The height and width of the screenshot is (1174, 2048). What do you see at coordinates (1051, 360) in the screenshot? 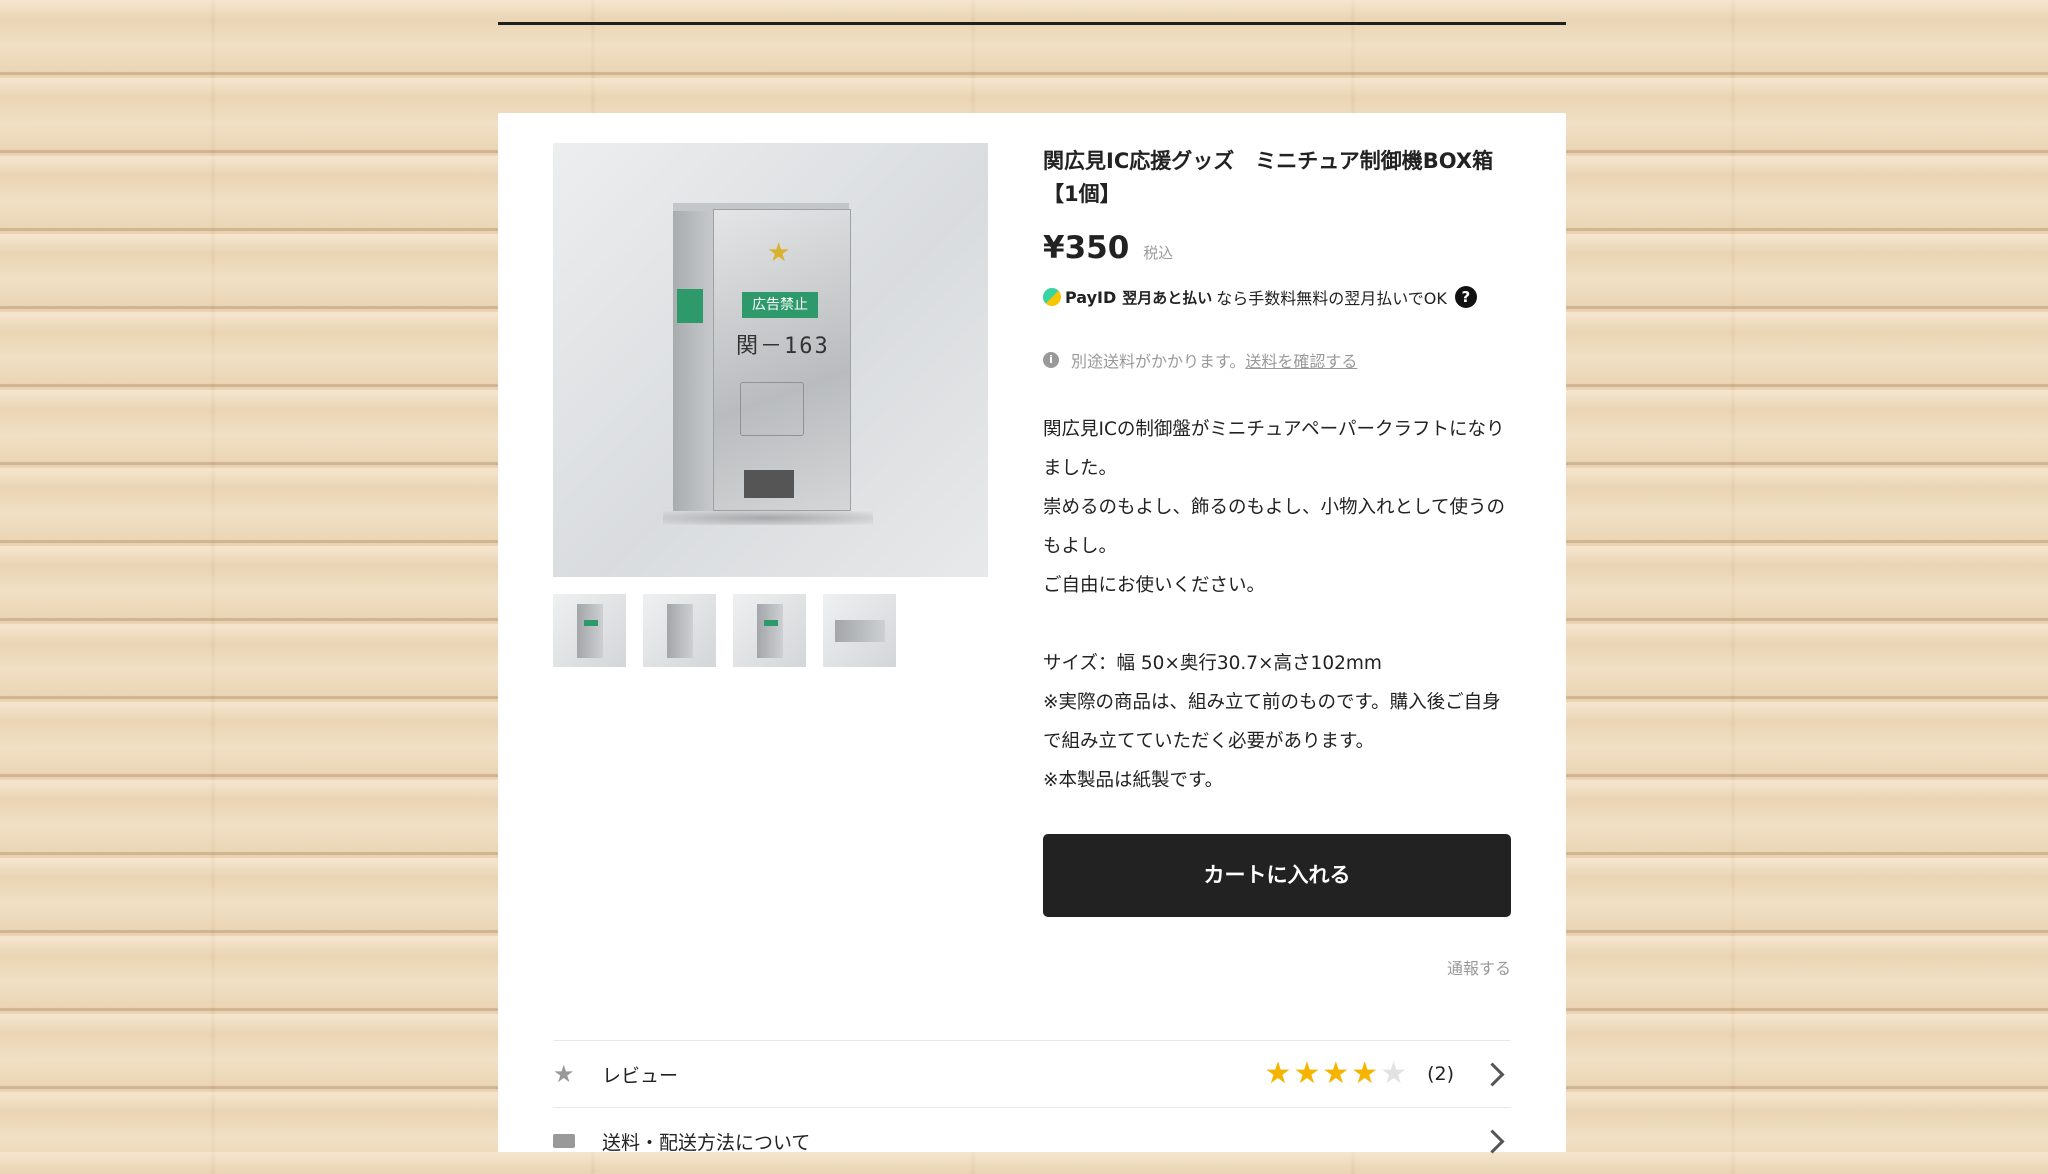
I see `info-icon: i` at bounding box center [1051, 360].